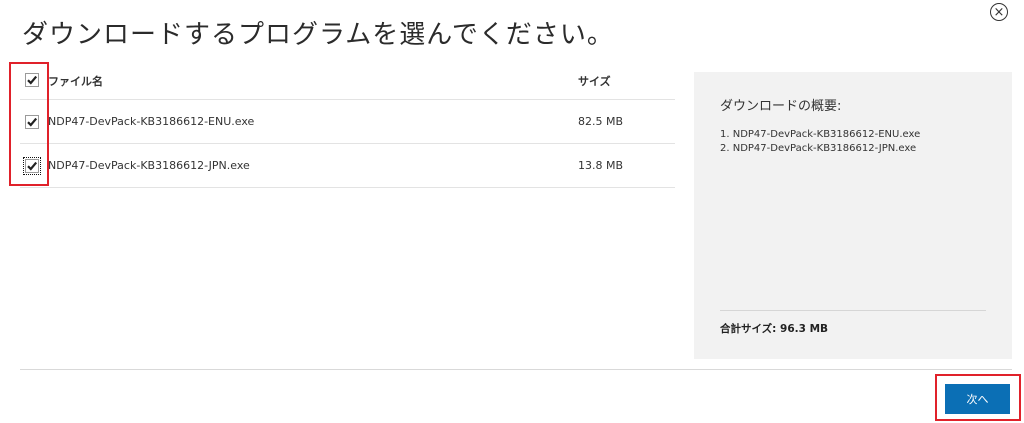 The width and height of the screenshot is (1024, 423). What do you see at coordinates (149, 165) in the screenshot?
I see `file-name: NDP47-DevPack-KB3186612-JPN.exe` at bounding box center [149, 165].